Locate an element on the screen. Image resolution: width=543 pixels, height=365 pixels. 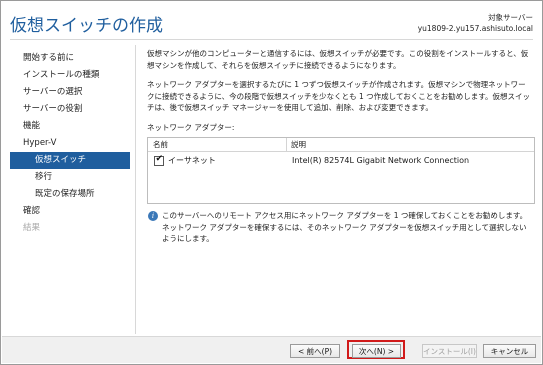
nav-item-label: Hyper-V is located at coordinates (40, 143).